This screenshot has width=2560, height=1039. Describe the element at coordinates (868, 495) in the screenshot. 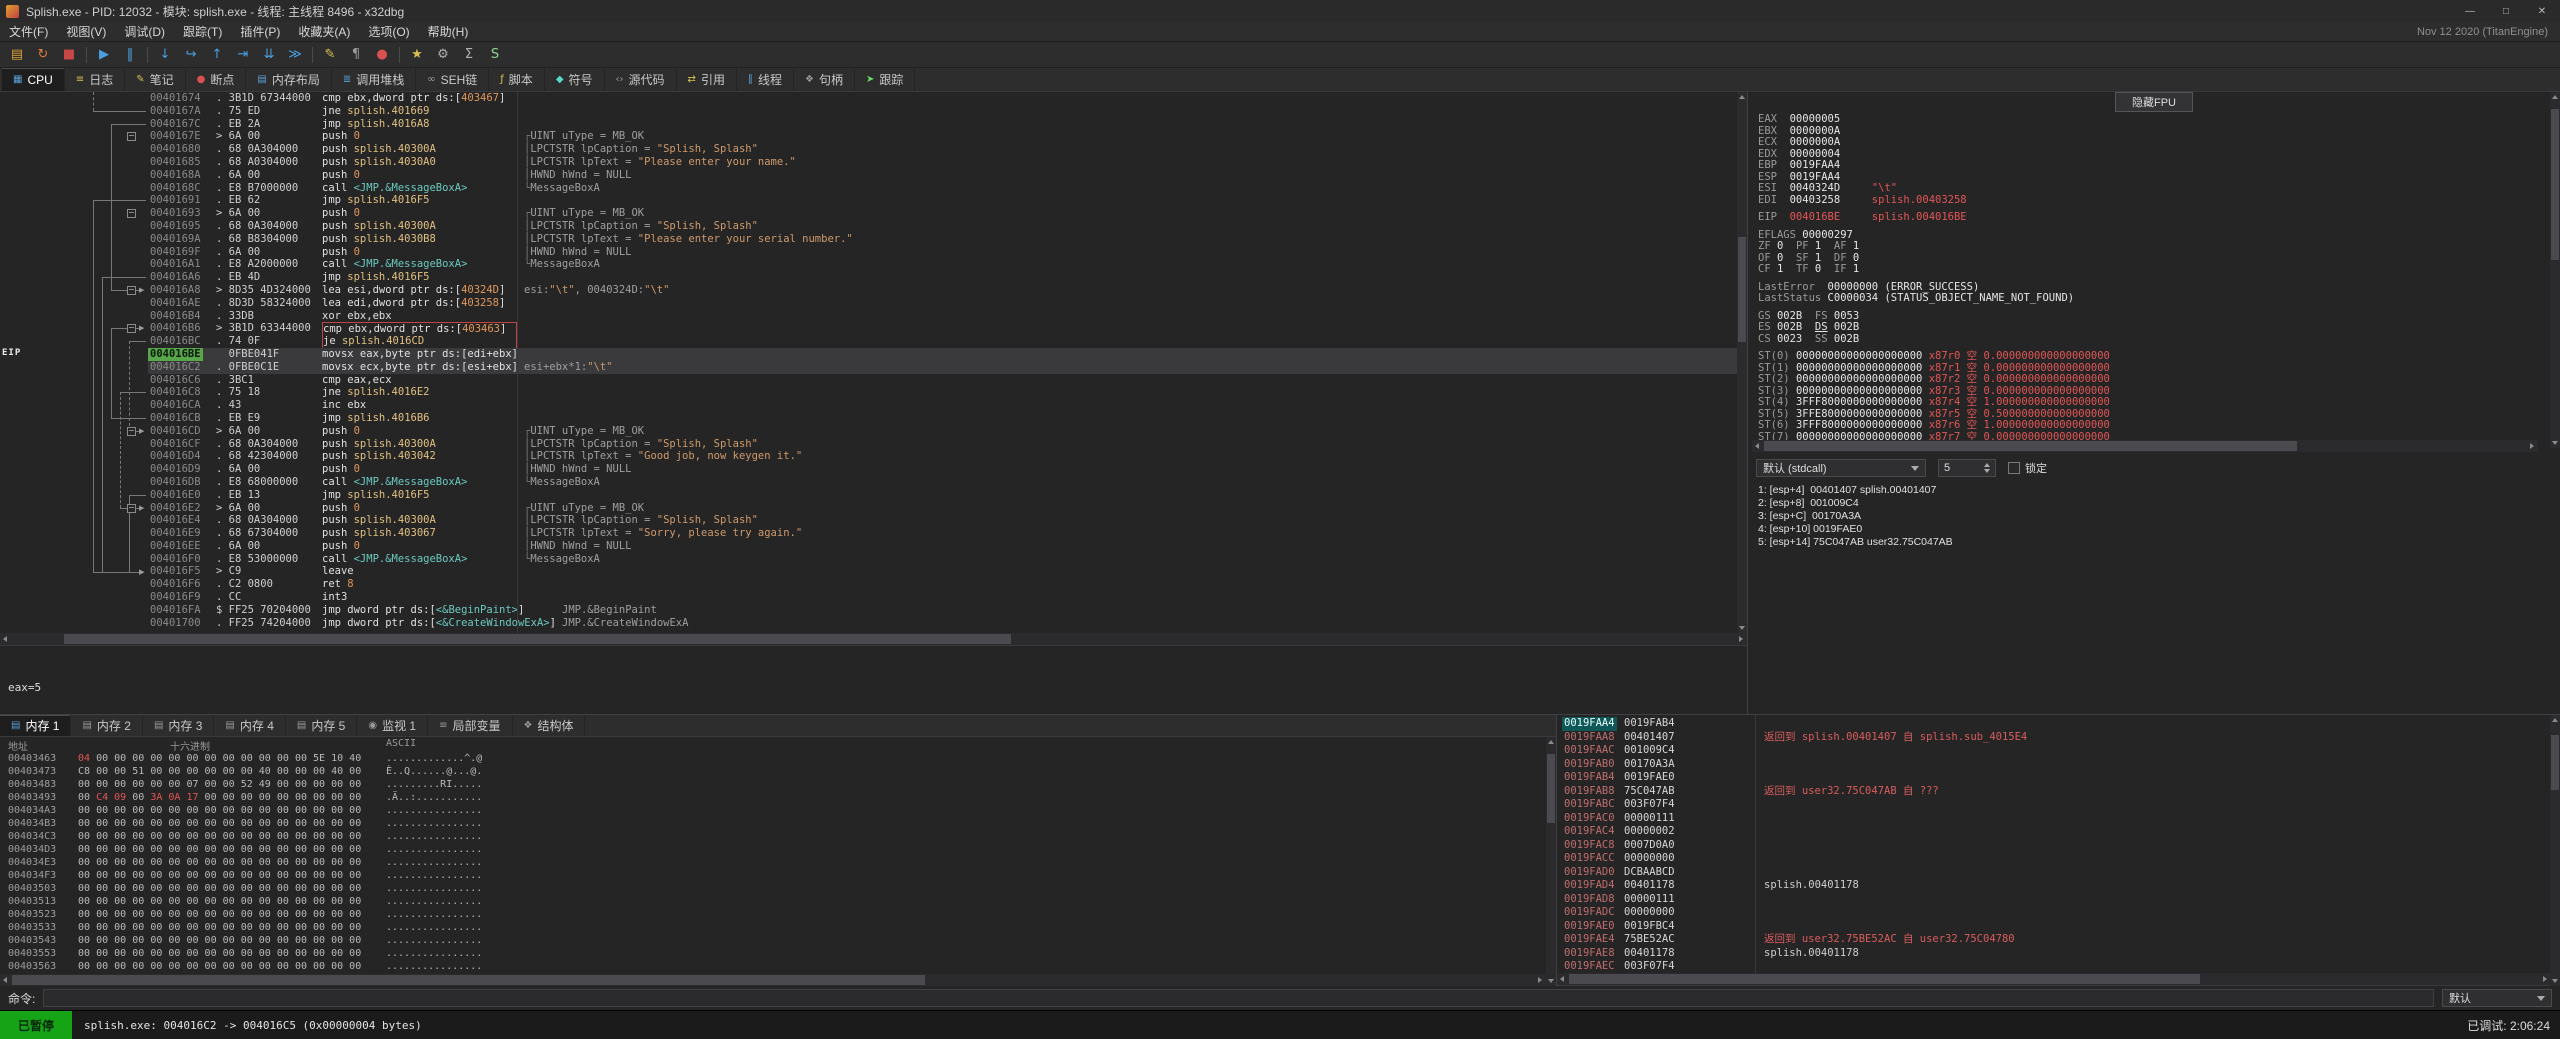

I see `disasm-row: 004016E0 . EB 13 jmp splish.4016F5` at that location.